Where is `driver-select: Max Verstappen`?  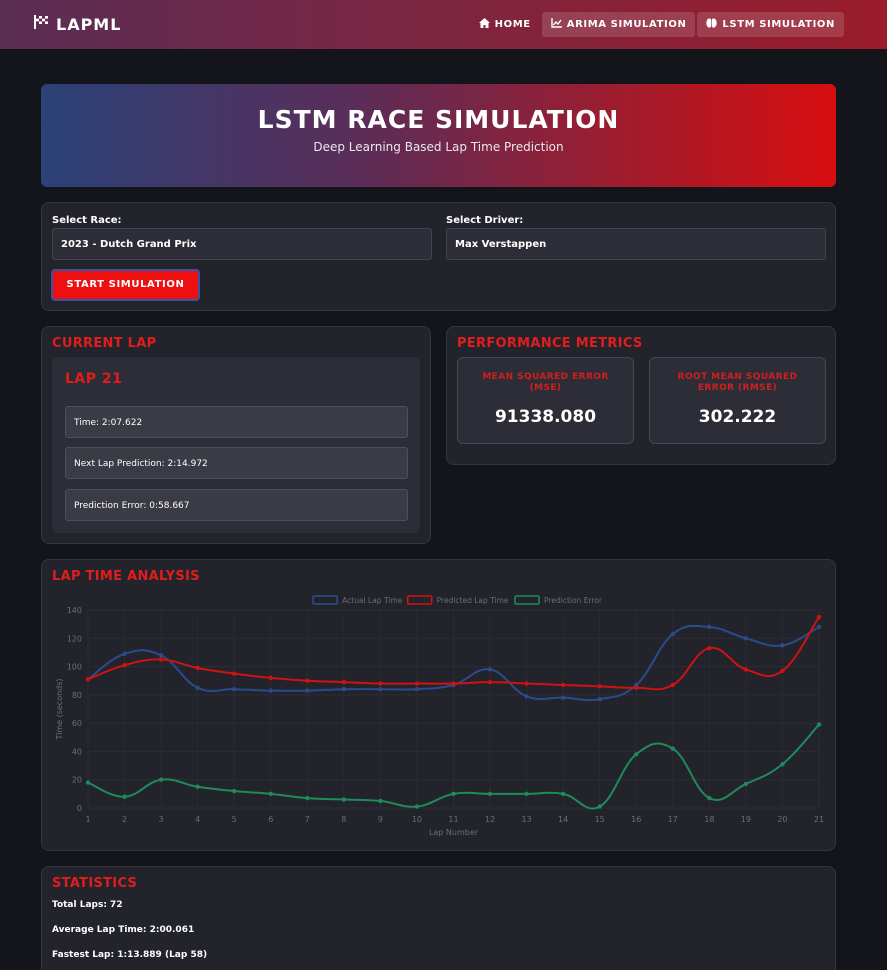 driver-select: Max Verstappen is located at coordinates (636, 244).